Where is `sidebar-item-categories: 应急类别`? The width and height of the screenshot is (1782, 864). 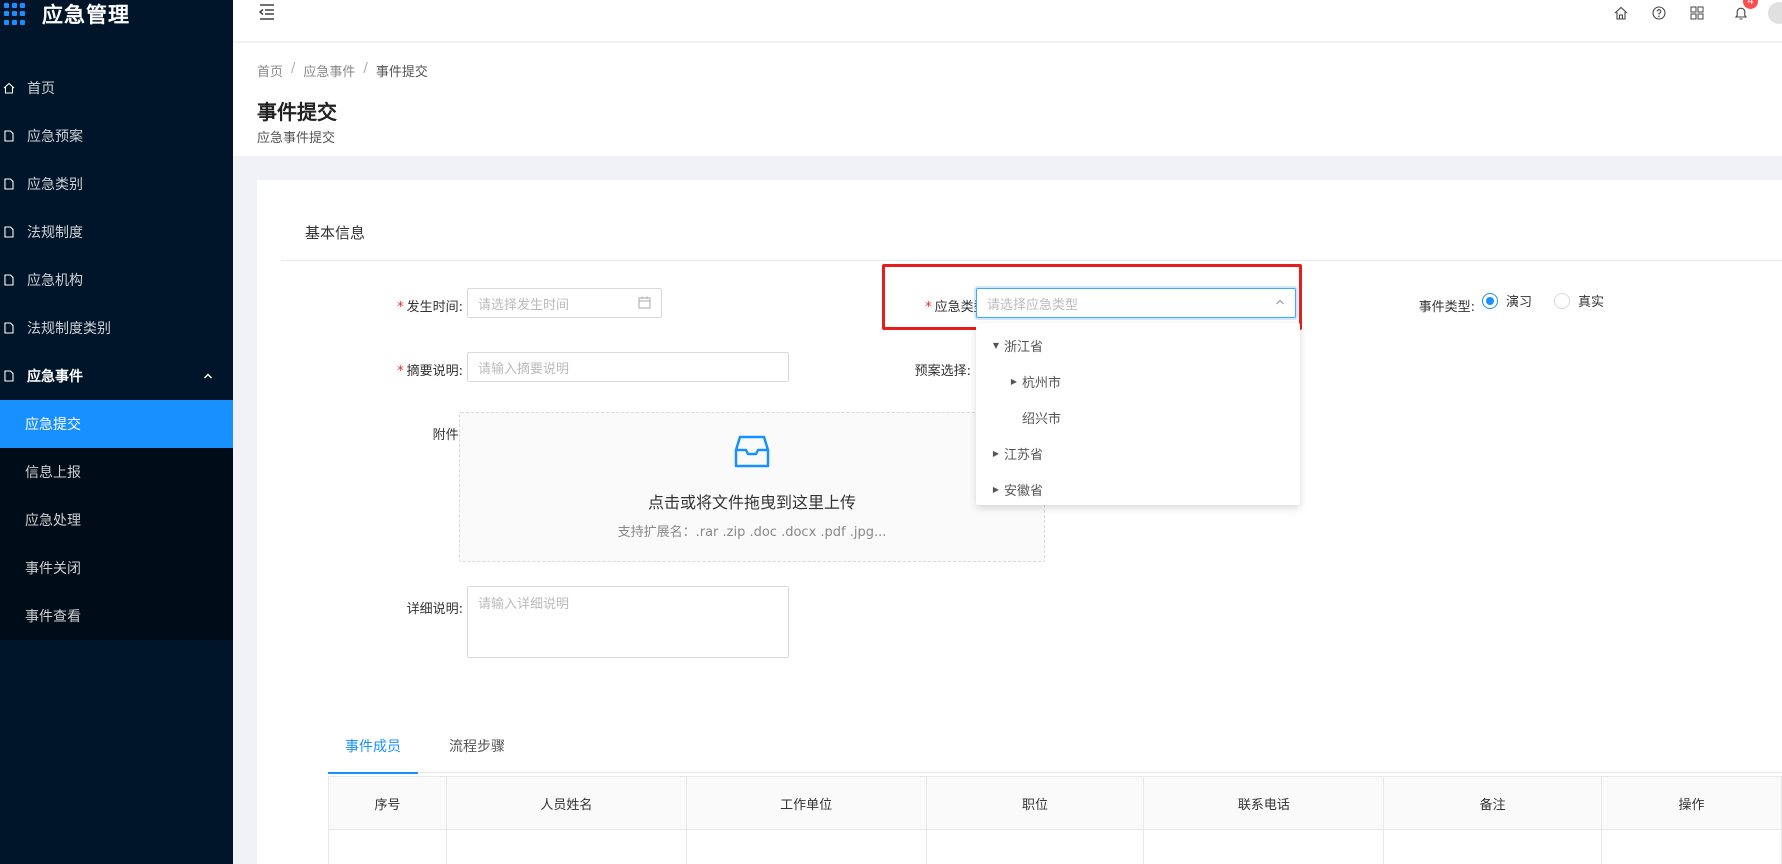
sidebar-item-categories: 应急类别 is located at coordinates (116, 184).